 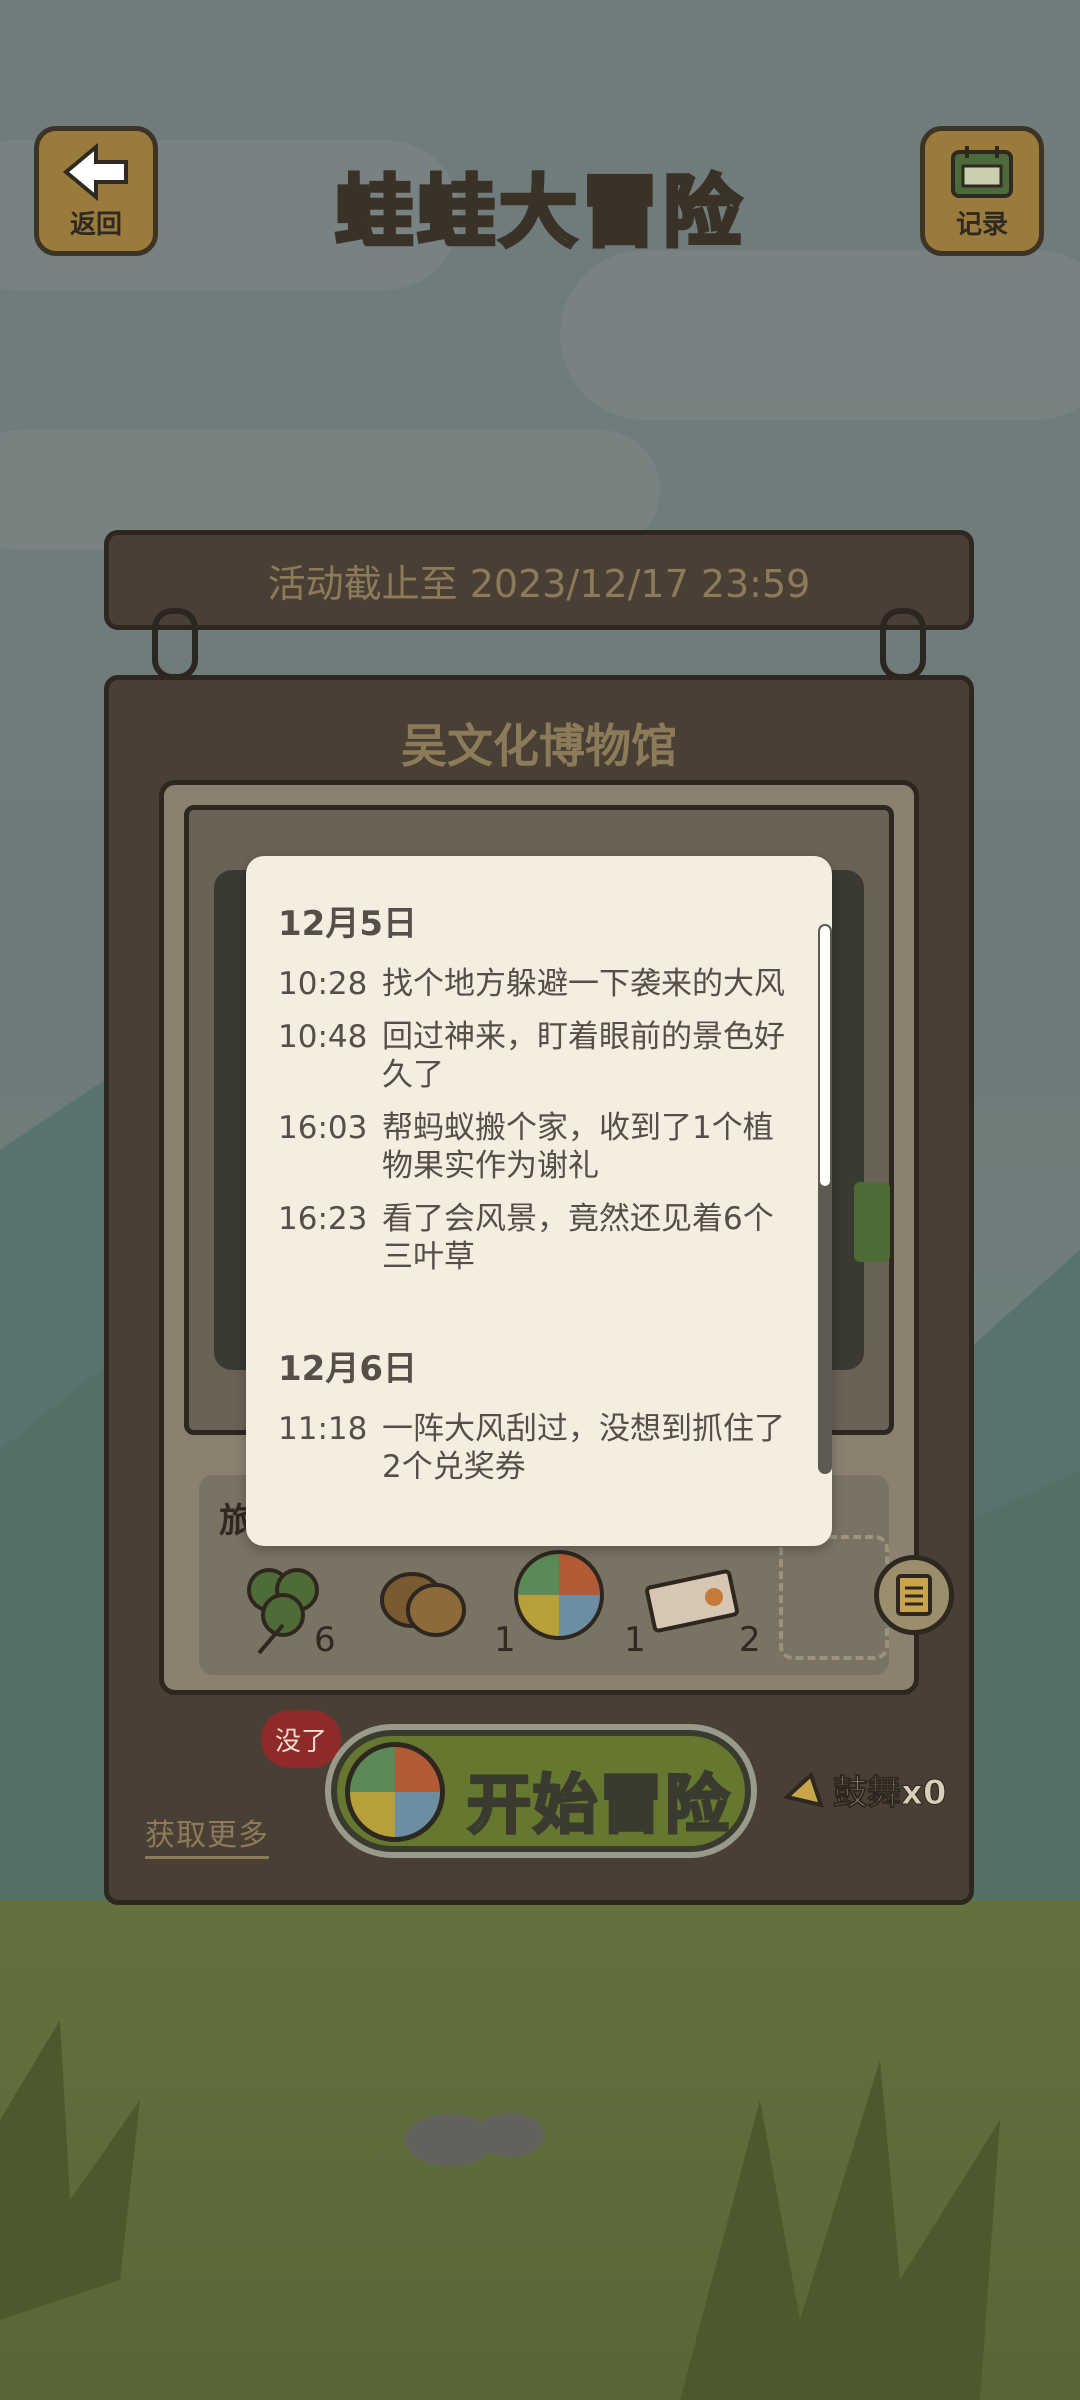 What do you see at coordinates (583, 984) in the screenshot?
I see `log-text: 找个地方躲避一下袭来的大风` at bounding box center [583, 984].